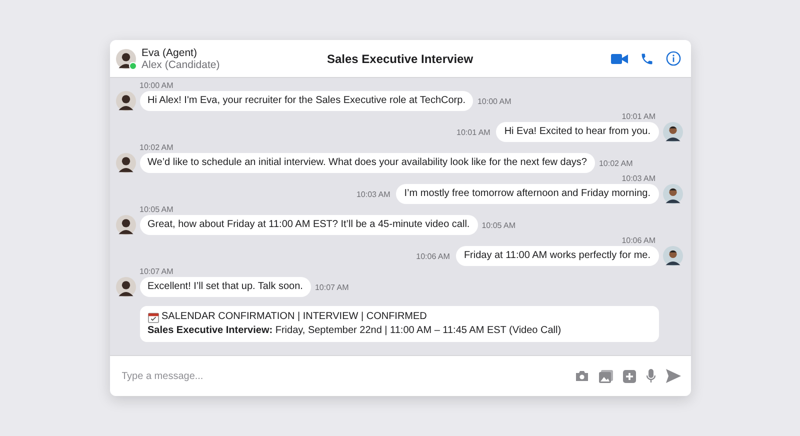 This screenshot has height=436, width=800. What do you see at coordinates (629, 376) in the screenshot?
I see `plus-icon` at bounding box center [629, 376].